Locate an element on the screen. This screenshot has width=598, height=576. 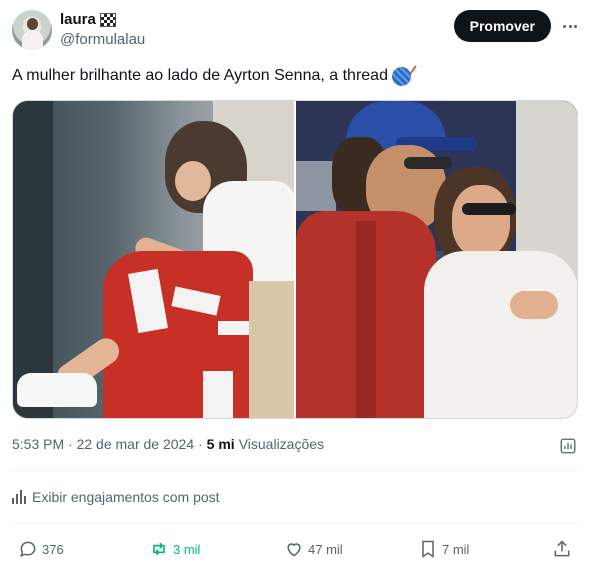
reply-count: 376 is located at coordinates (53, 549).